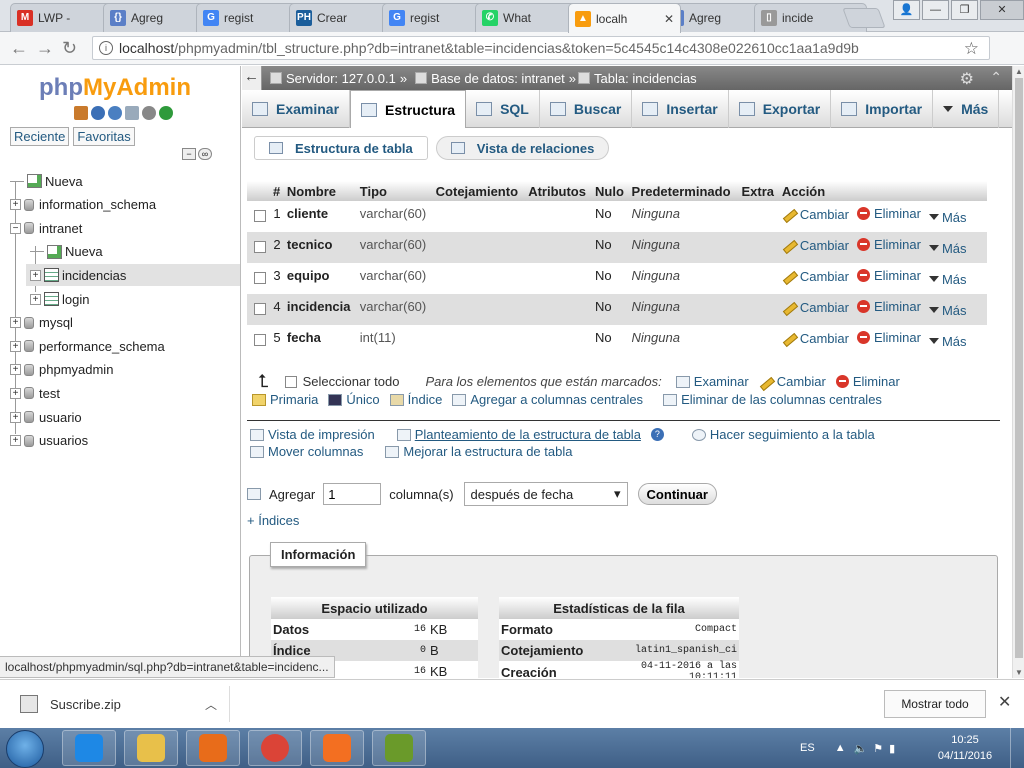 The height and width of the screenshot is (768, 1024). What do you see at coordinates (680, 109) in the screenshot?
I see `tab-insertar: Insertar` at bounding box center [680, 109].